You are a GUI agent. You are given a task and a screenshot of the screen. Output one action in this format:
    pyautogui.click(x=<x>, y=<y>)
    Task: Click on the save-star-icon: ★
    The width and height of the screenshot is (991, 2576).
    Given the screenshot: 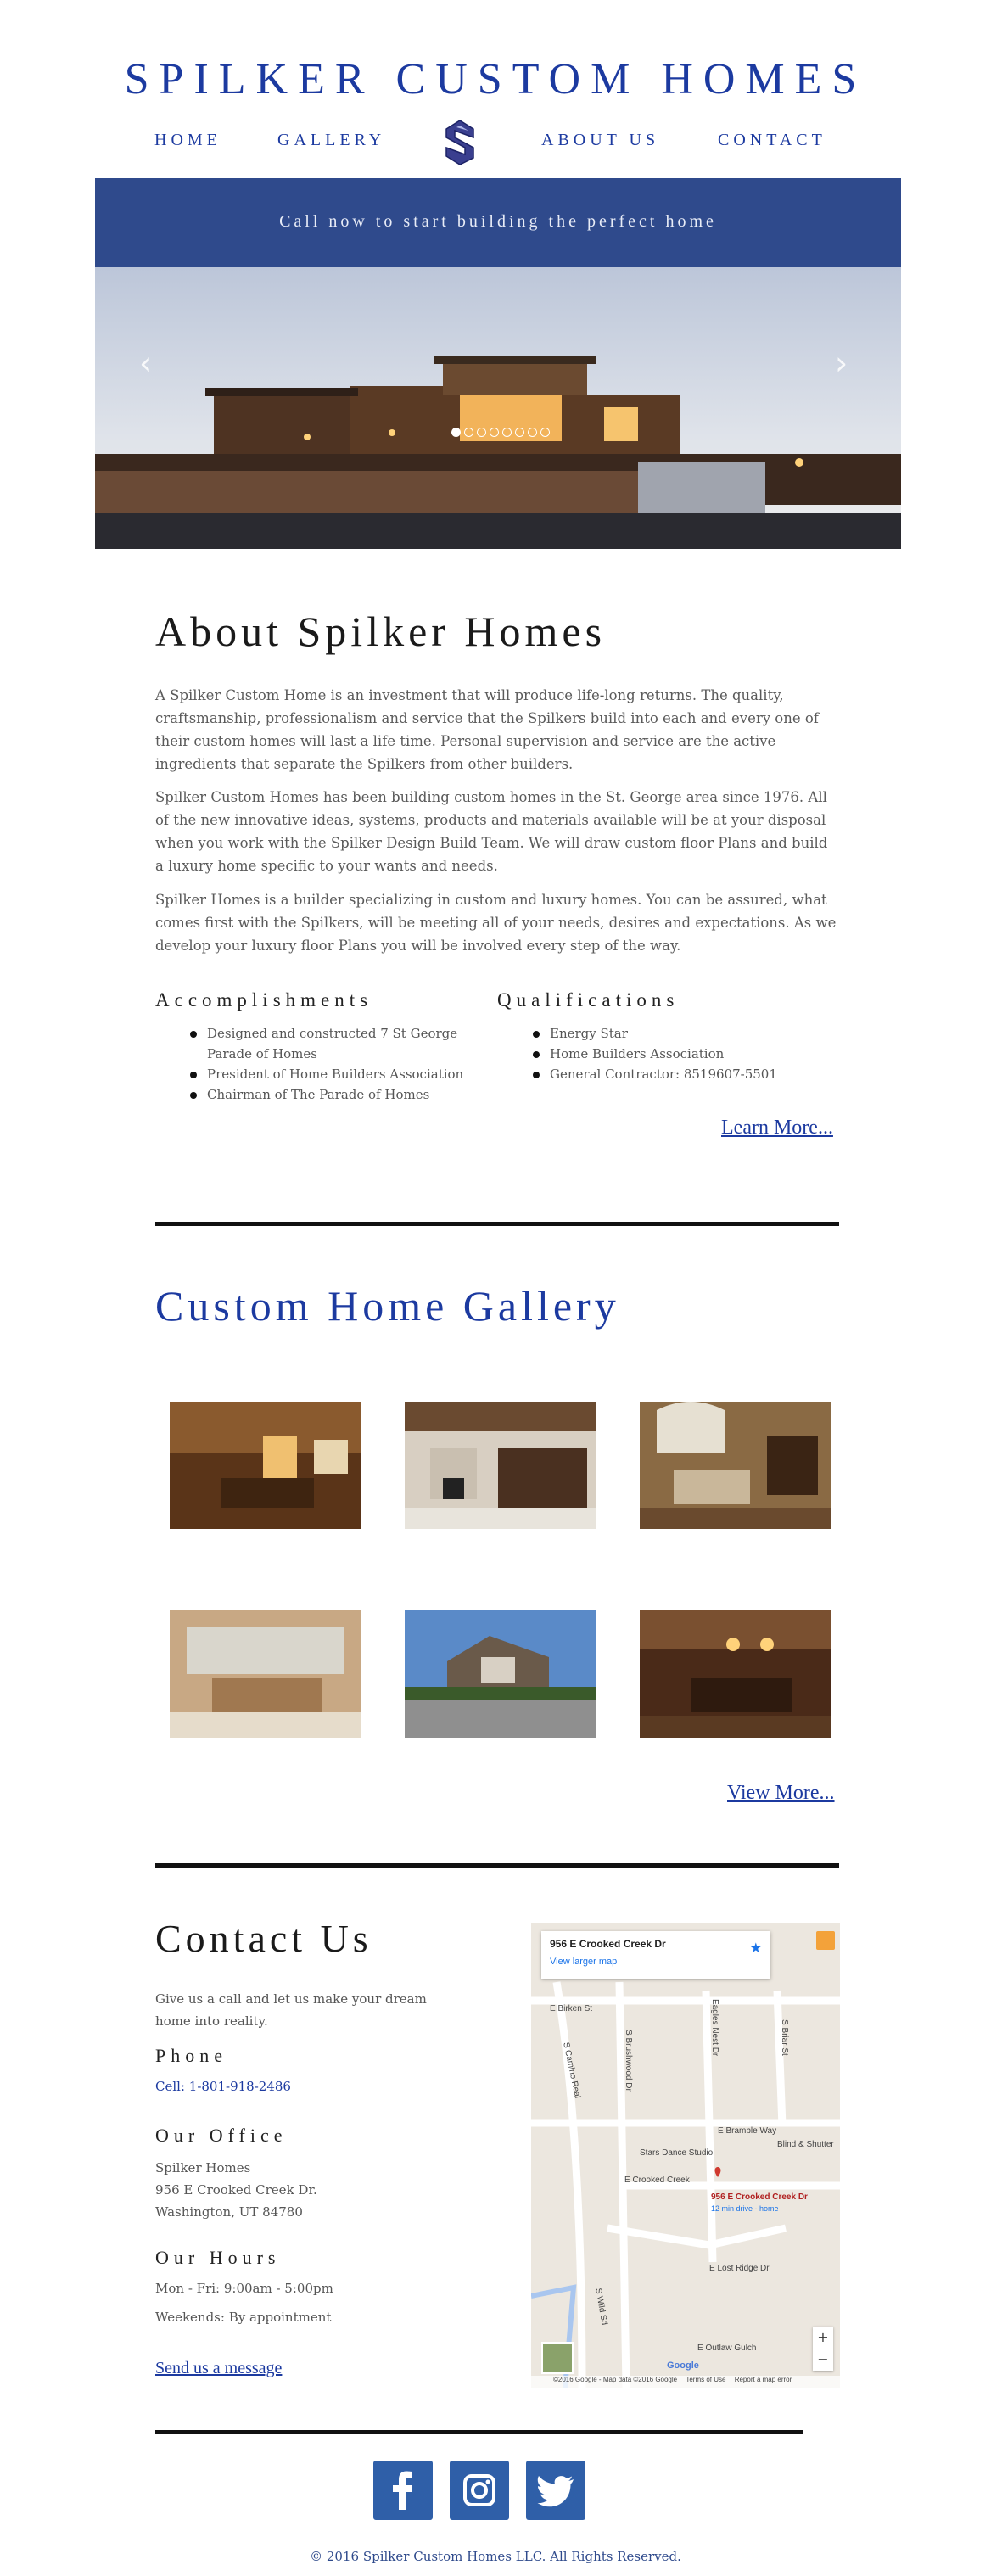 What is the action you would take?
    pyautogui.click(x=756, y=1948)
    